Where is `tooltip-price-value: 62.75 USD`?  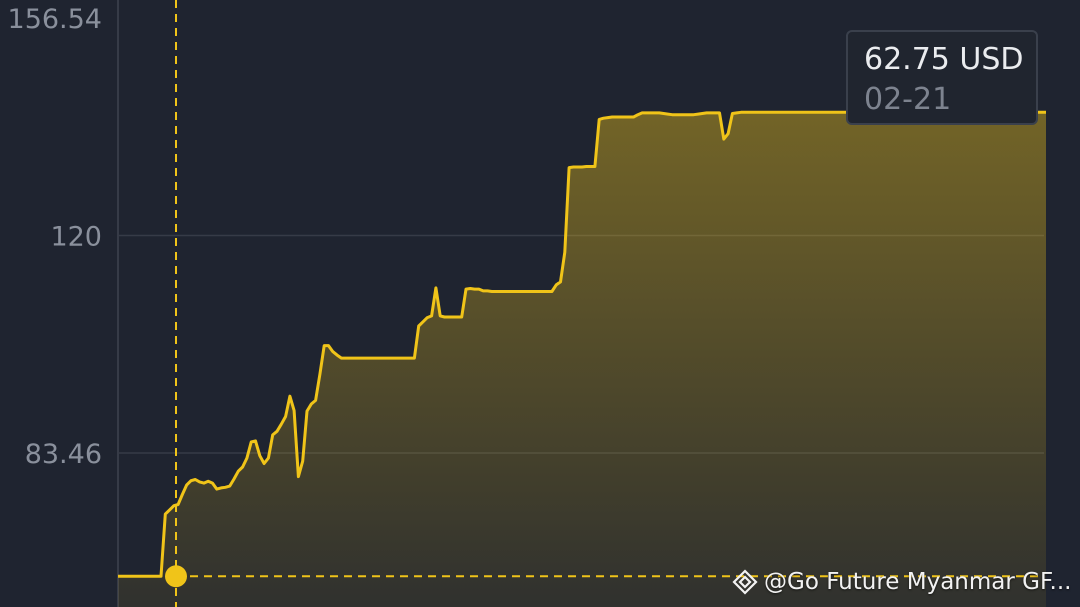
tooltip-price-value: 62.75 USD is located at coordinates (944, 59).